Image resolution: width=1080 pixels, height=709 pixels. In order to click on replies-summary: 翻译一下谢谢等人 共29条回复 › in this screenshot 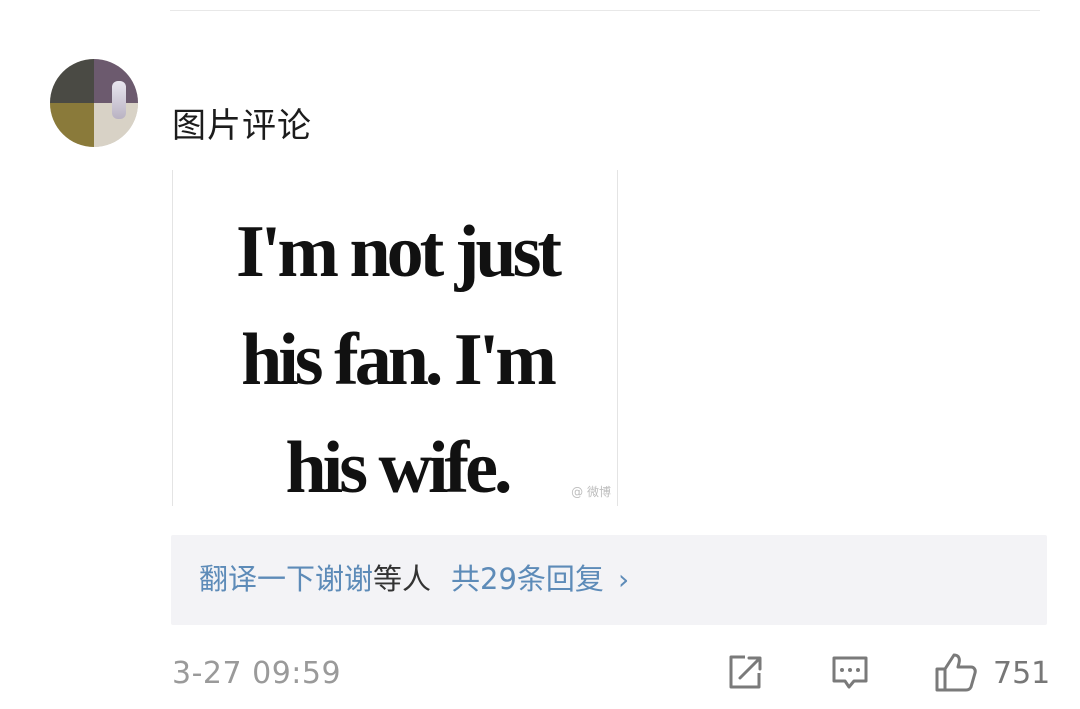, I will do `click(414, 579)`.